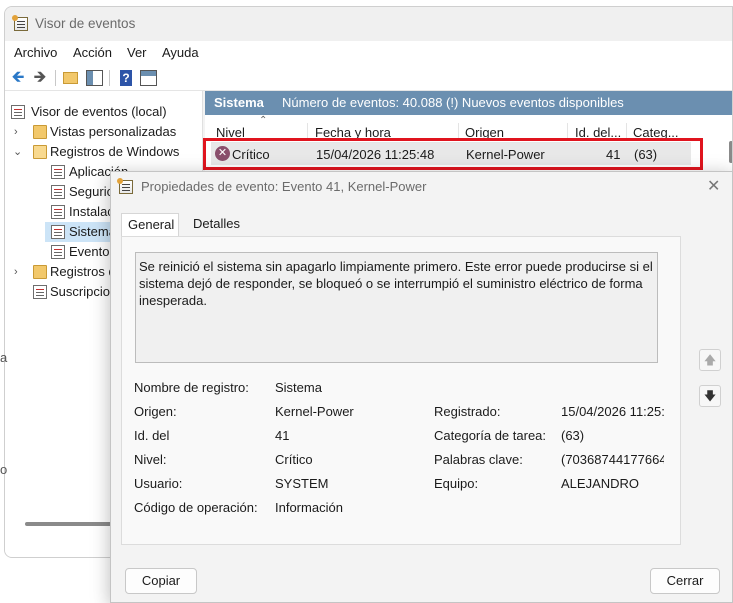 The height and width of the screenshot is (603, 733). I want to click on back-arrow-icon: 🡸, so click(18, 78).